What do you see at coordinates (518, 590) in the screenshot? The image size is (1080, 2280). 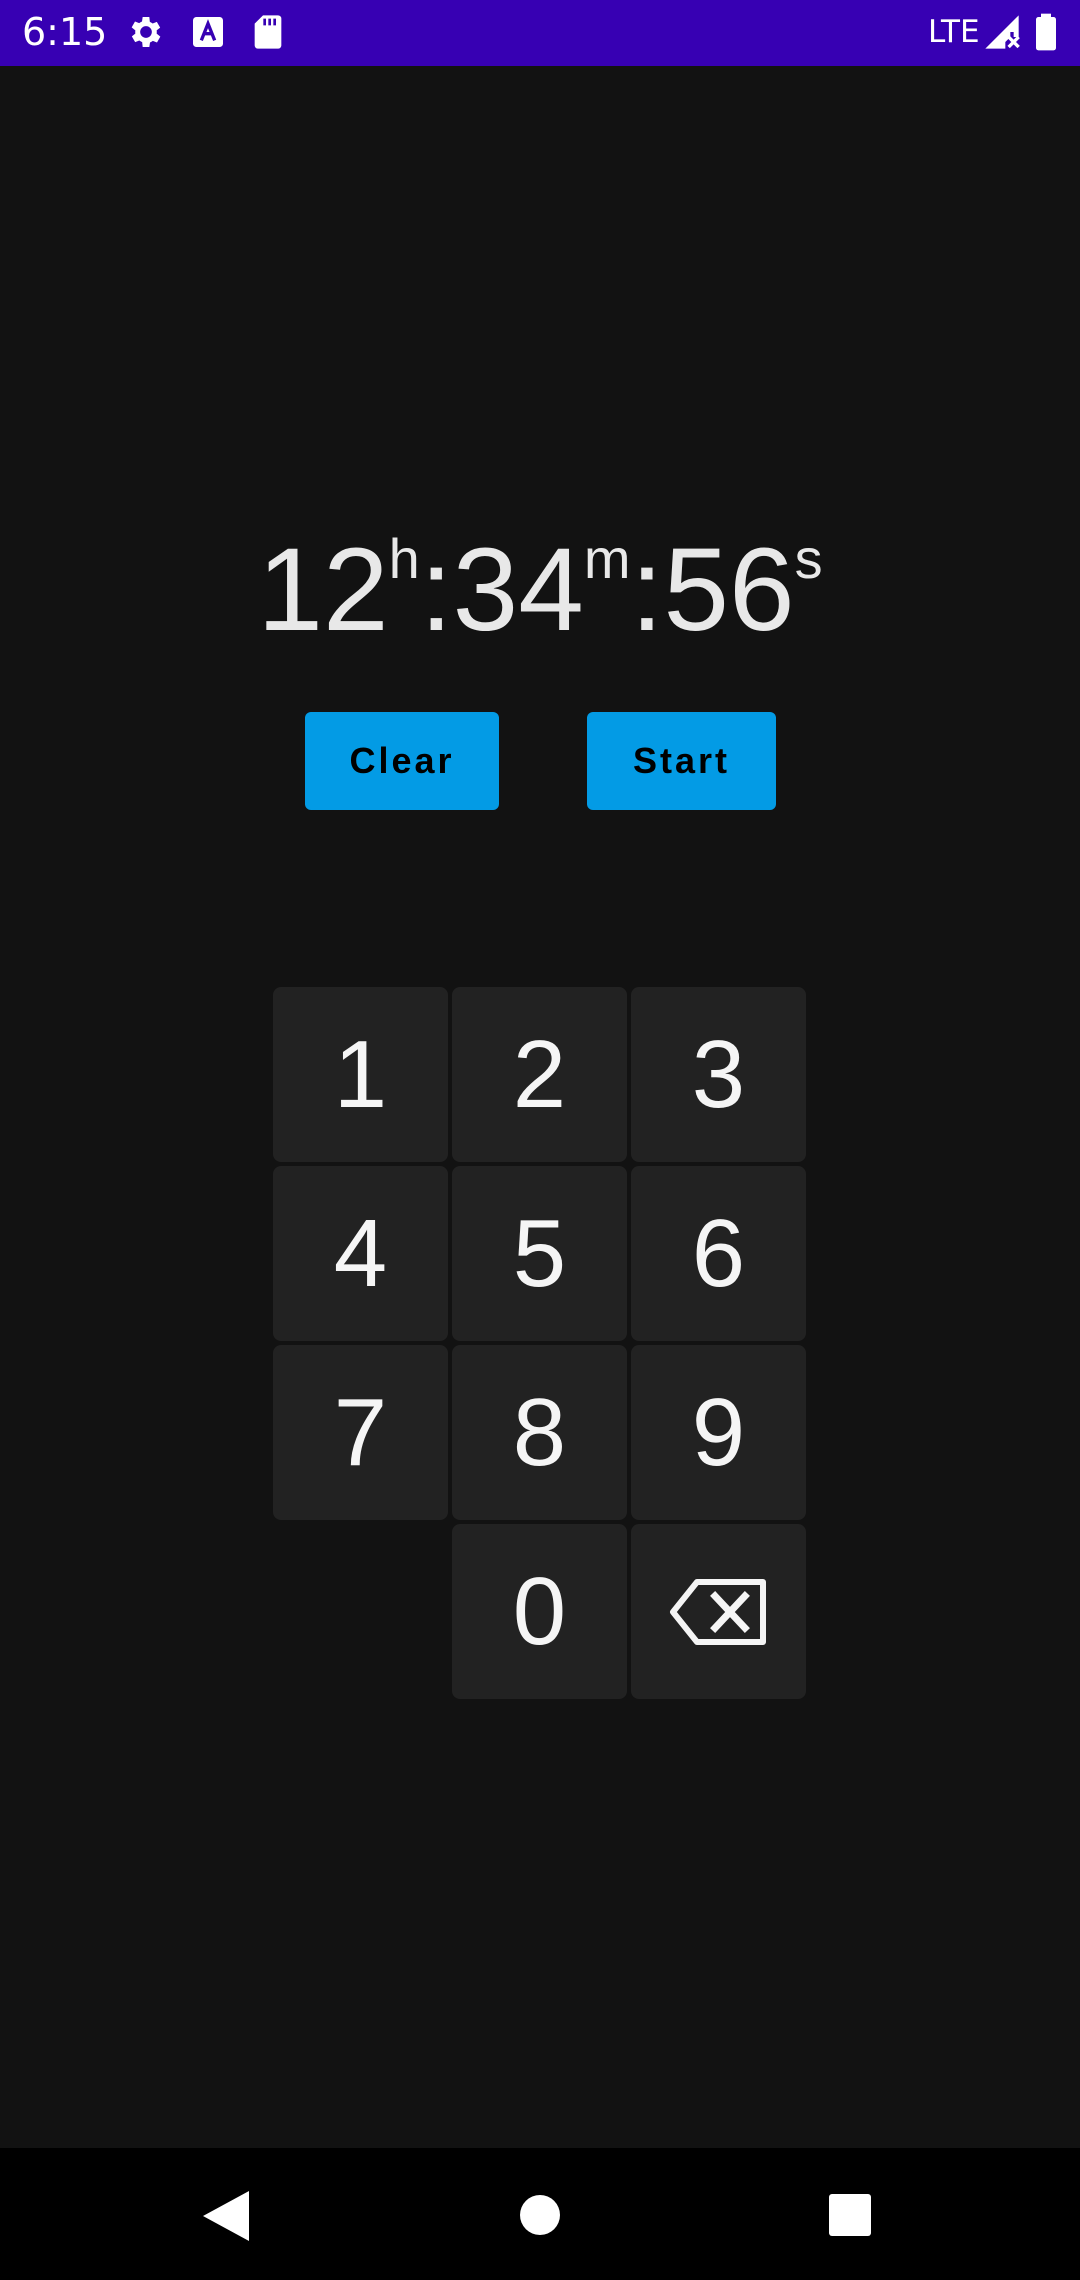 I see `timer-minutes: 34` at bounding box center [518, 590].